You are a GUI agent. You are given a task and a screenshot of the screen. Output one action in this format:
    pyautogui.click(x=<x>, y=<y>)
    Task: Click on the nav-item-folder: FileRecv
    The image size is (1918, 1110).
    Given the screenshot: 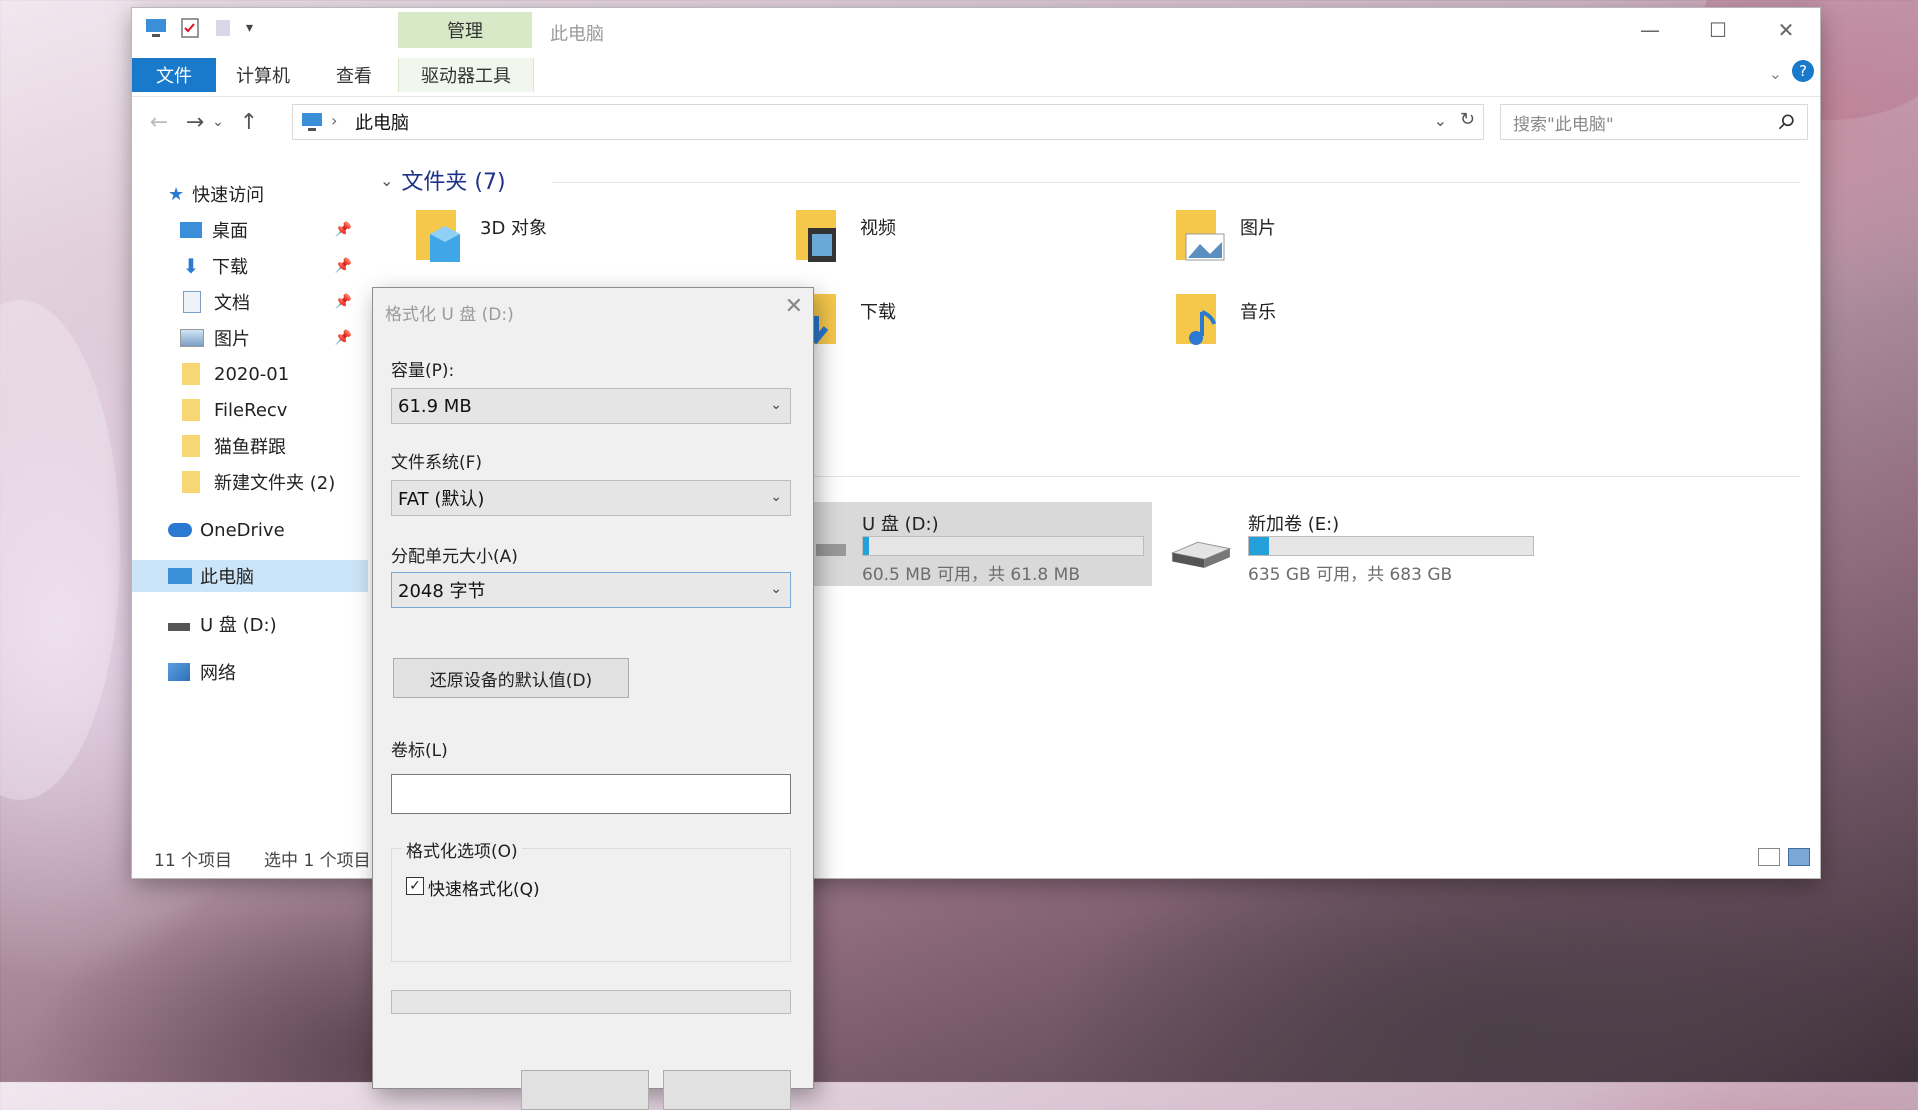 What is the action you would take?
    pyautogui.click(x=233, y=410)
    